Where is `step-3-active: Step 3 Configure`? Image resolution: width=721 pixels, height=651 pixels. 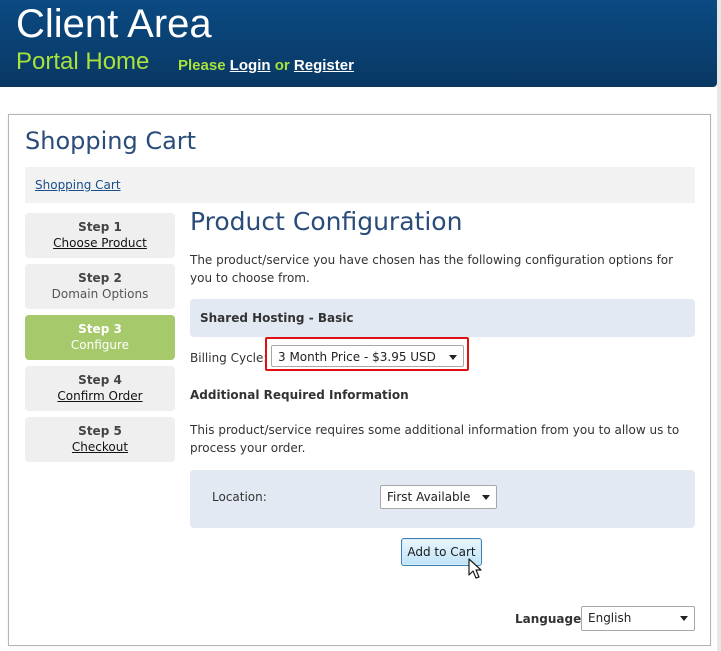 step-3-active: Step 3 Configure is located at coordinates (100, 337).